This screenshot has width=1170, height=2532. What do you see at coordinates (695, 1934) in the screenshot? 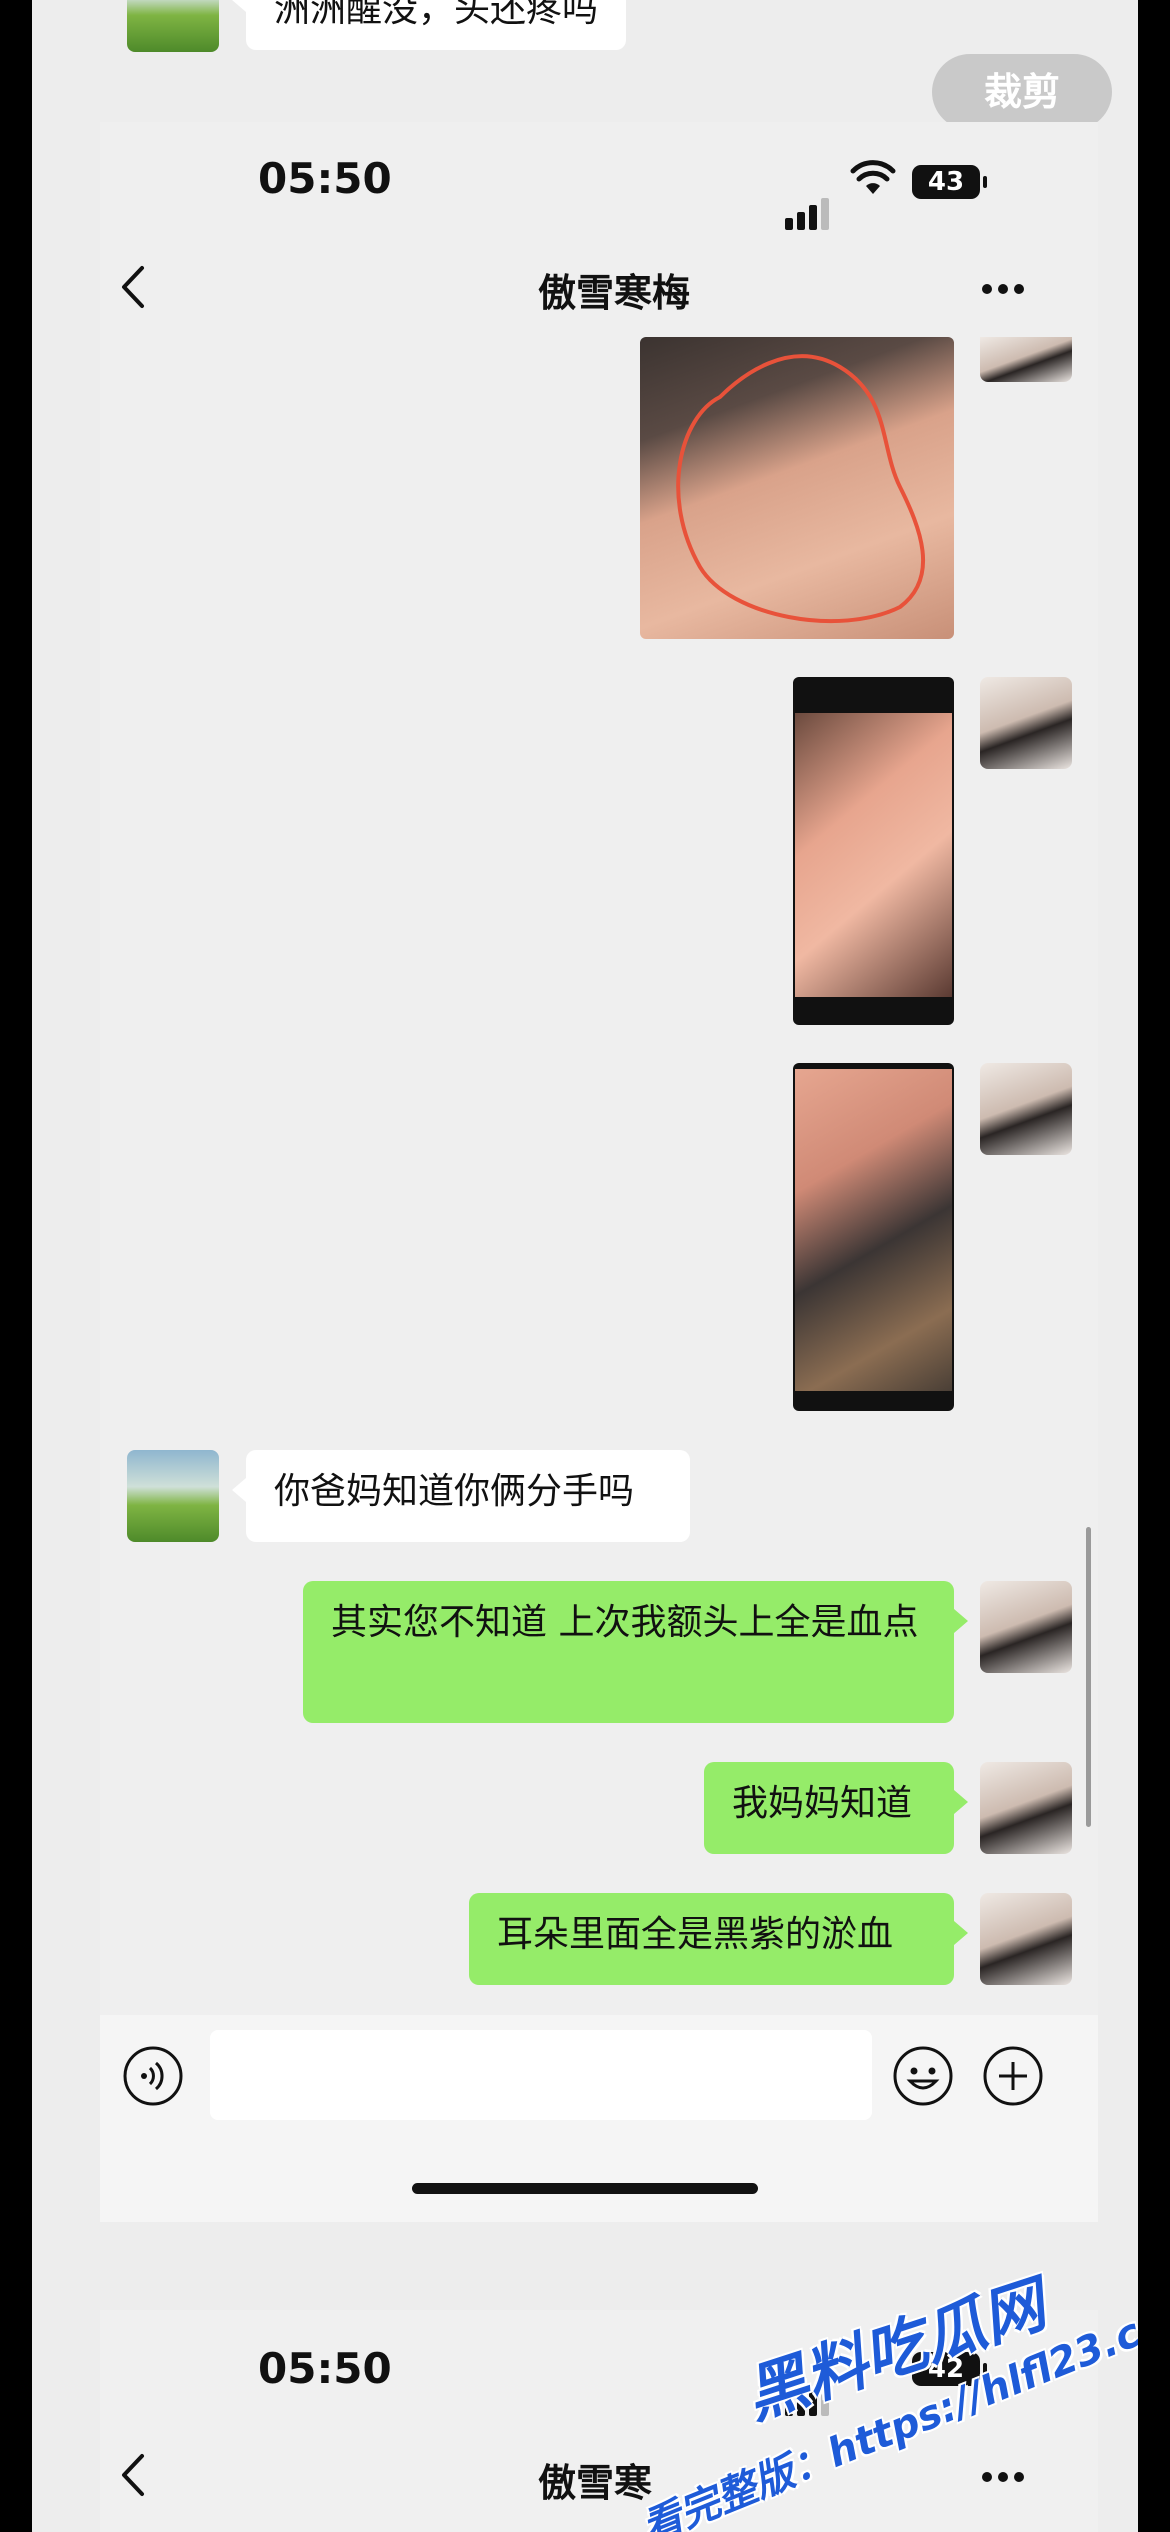
I see `message-text: 耳朵里面全是黑紫的淤血` at bounding box center [695, 1934].